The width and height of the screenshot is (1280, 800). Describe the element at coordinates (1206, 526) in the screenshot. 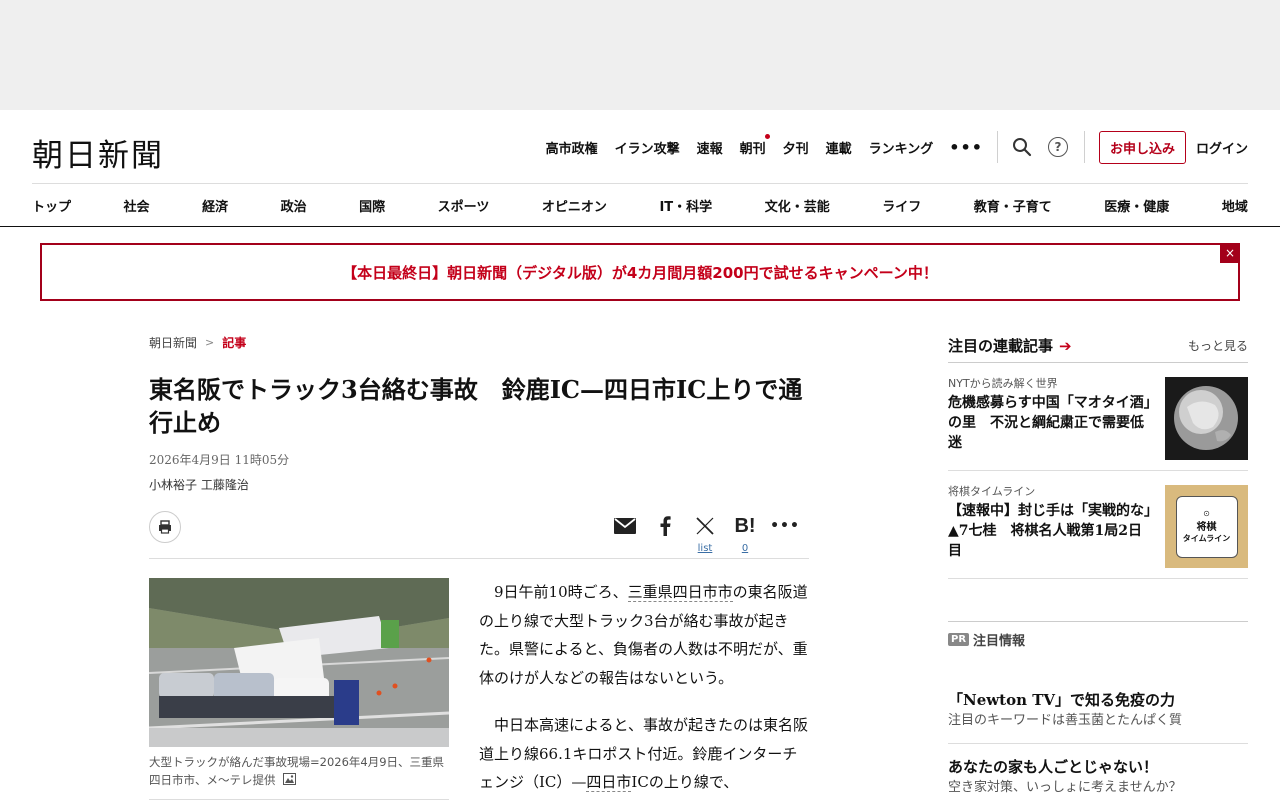

I see `shogi-timeline-icon: ⊙ 将棋 タイムライン` at that location.